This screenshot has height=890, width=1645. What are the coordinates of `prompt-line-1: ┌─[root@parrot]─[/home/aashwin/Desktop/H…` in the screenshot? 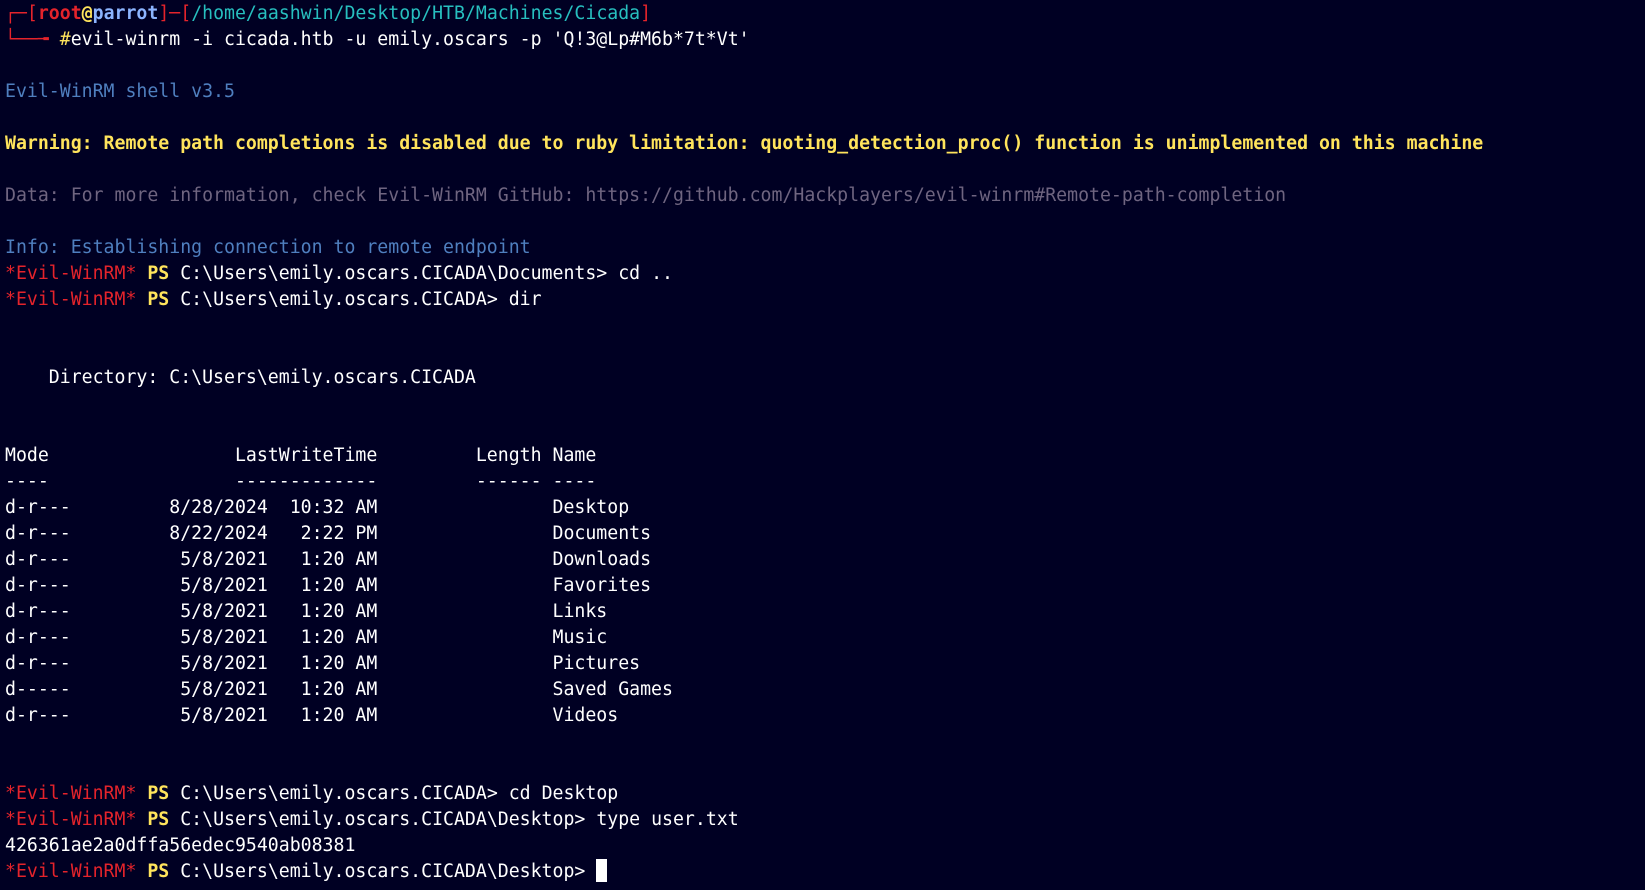 It's located at (825, 14).